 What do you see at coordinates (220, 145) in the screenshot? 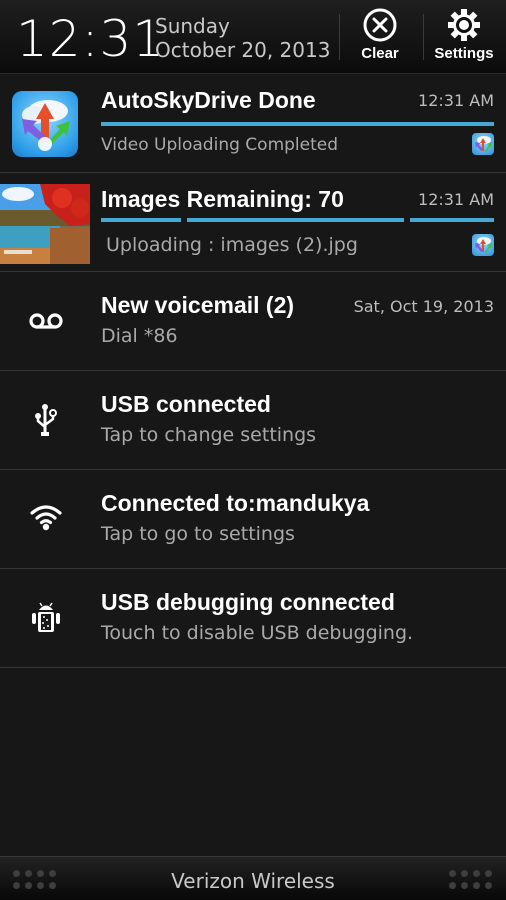
I see `notification-subtitle: Video Uploading Completed` at bounding box center [220, 145].